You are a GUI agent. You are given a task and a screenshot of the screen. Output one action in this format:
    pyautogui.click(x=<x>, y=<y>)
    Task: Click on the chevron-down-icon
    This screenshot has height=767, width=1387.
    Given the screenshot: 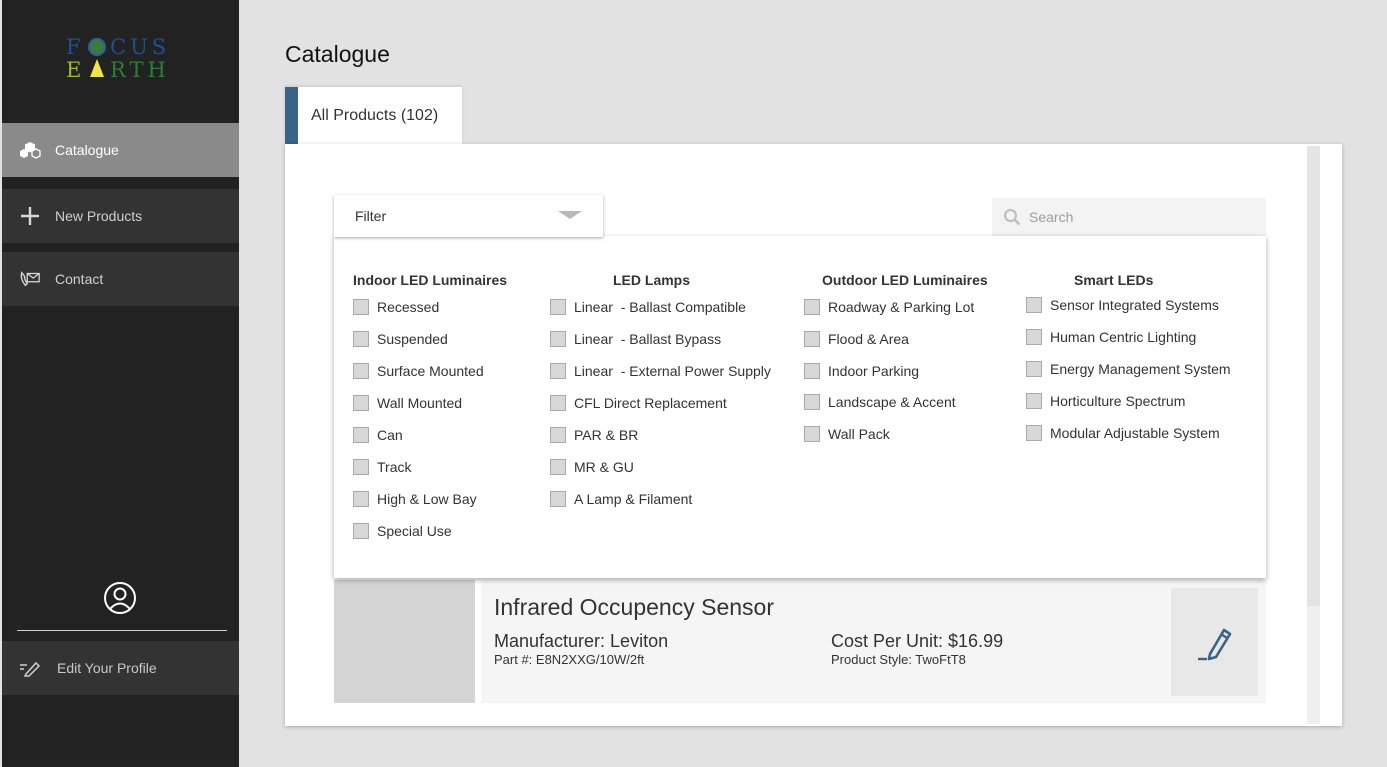 What is the action you would take?
    pyautogui.click(x=570, y=215)
    